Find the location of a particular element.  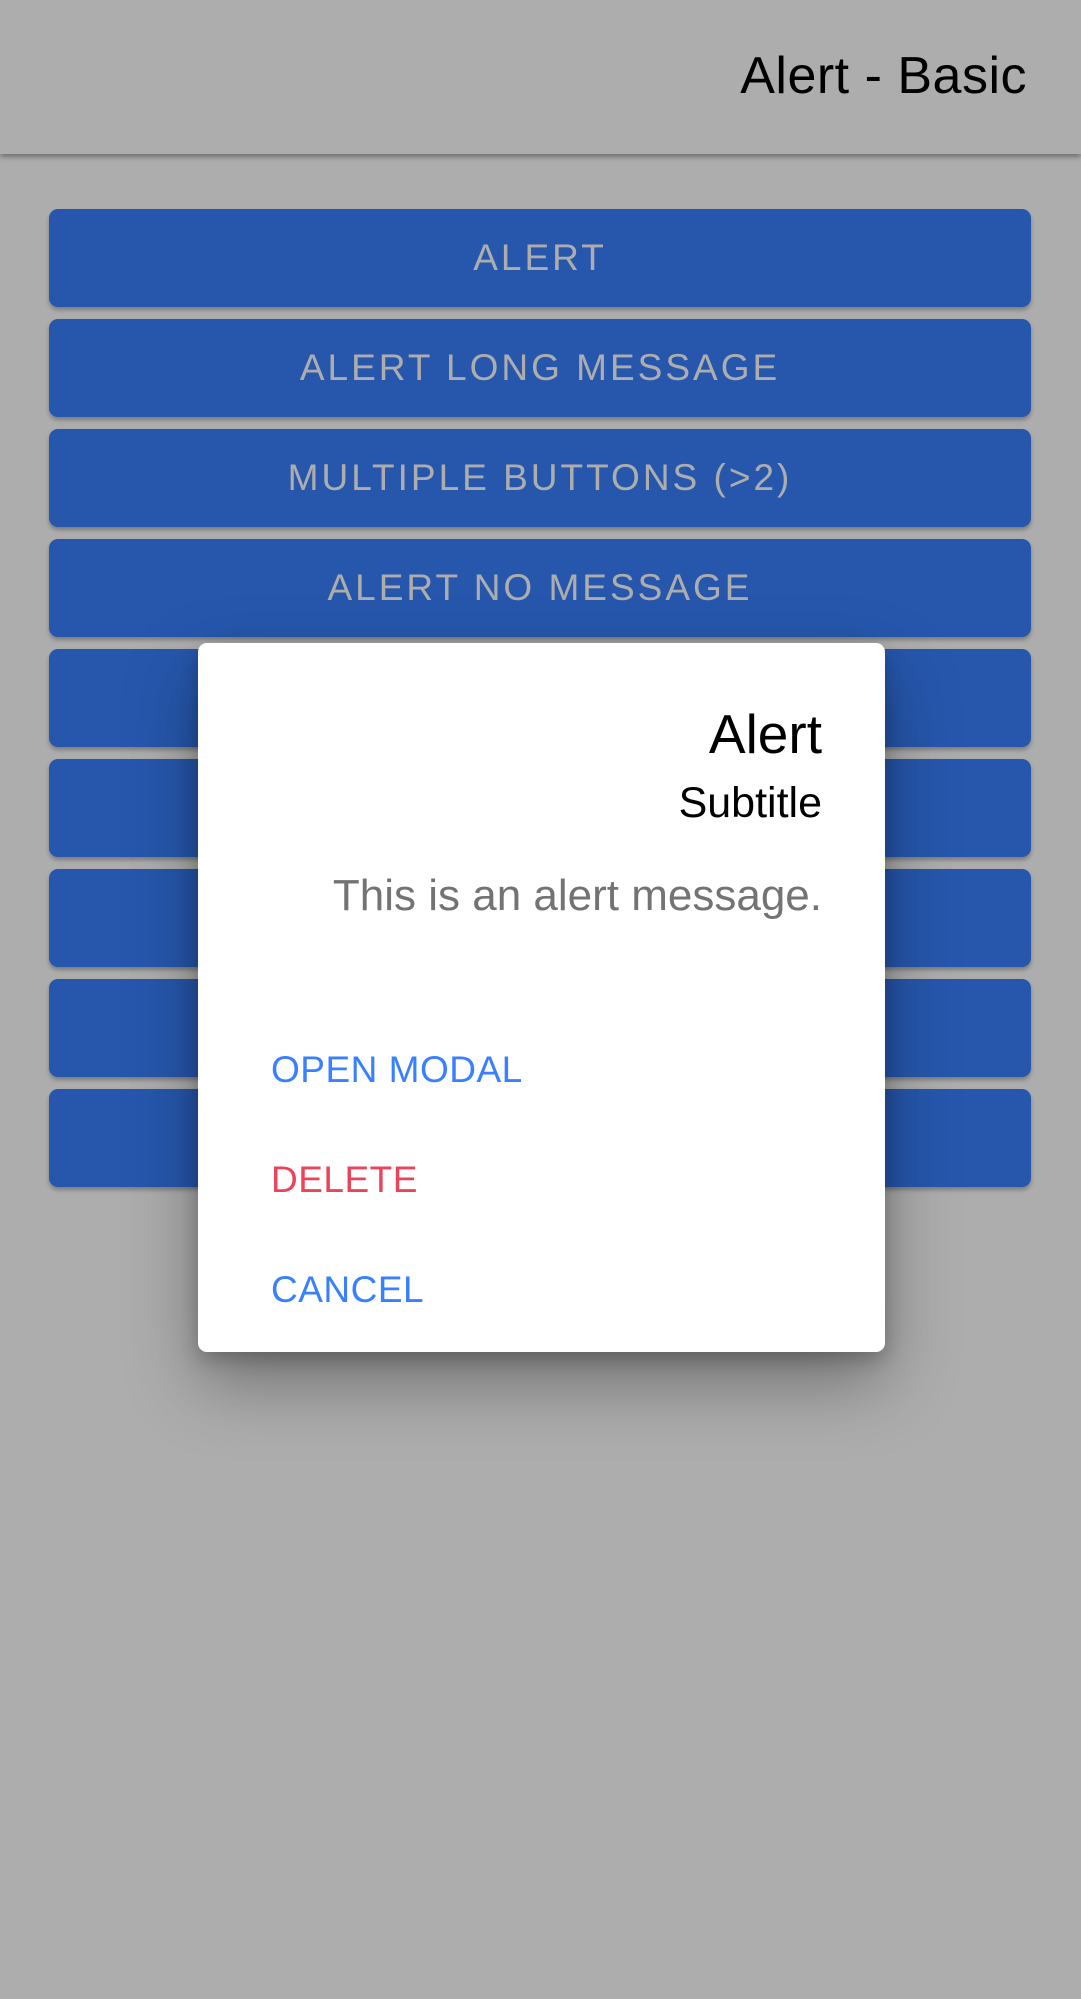

alert-title: Alert is located at coordinates (765, 734).